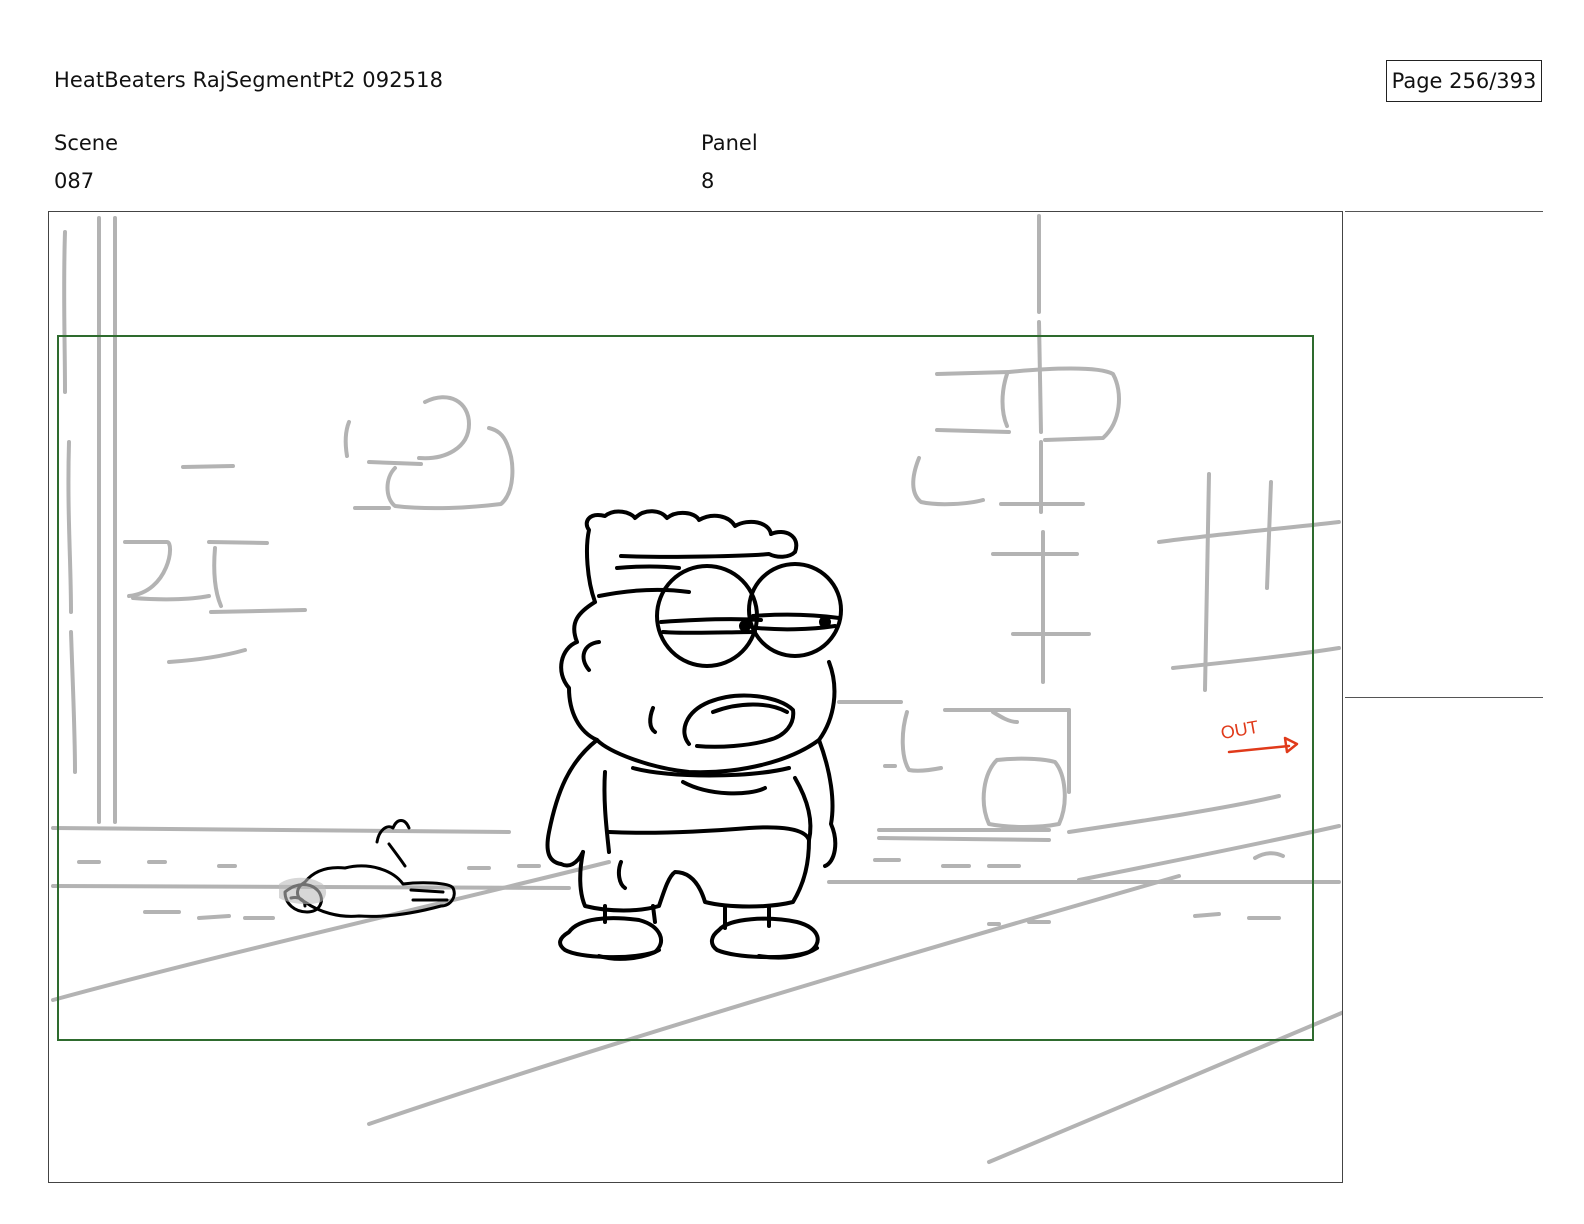  Describe the element at coordinates (708, 181) in the screenshot. I see `panel-value: 8` at that location.